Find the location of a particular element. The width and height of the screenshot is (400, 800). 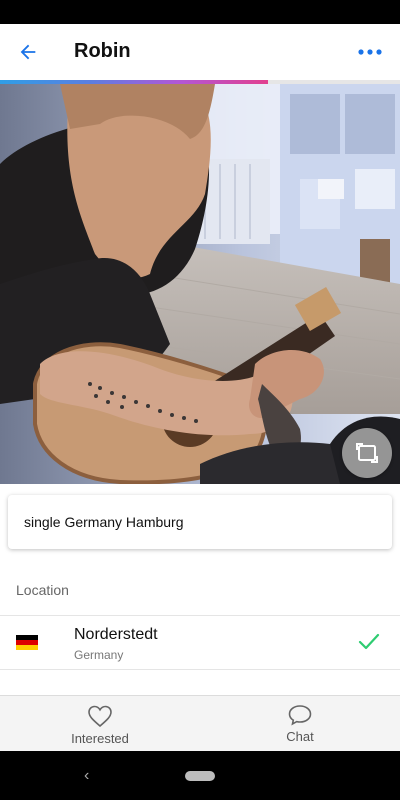

interested-button: Interested is located at coordinates (100, 724).